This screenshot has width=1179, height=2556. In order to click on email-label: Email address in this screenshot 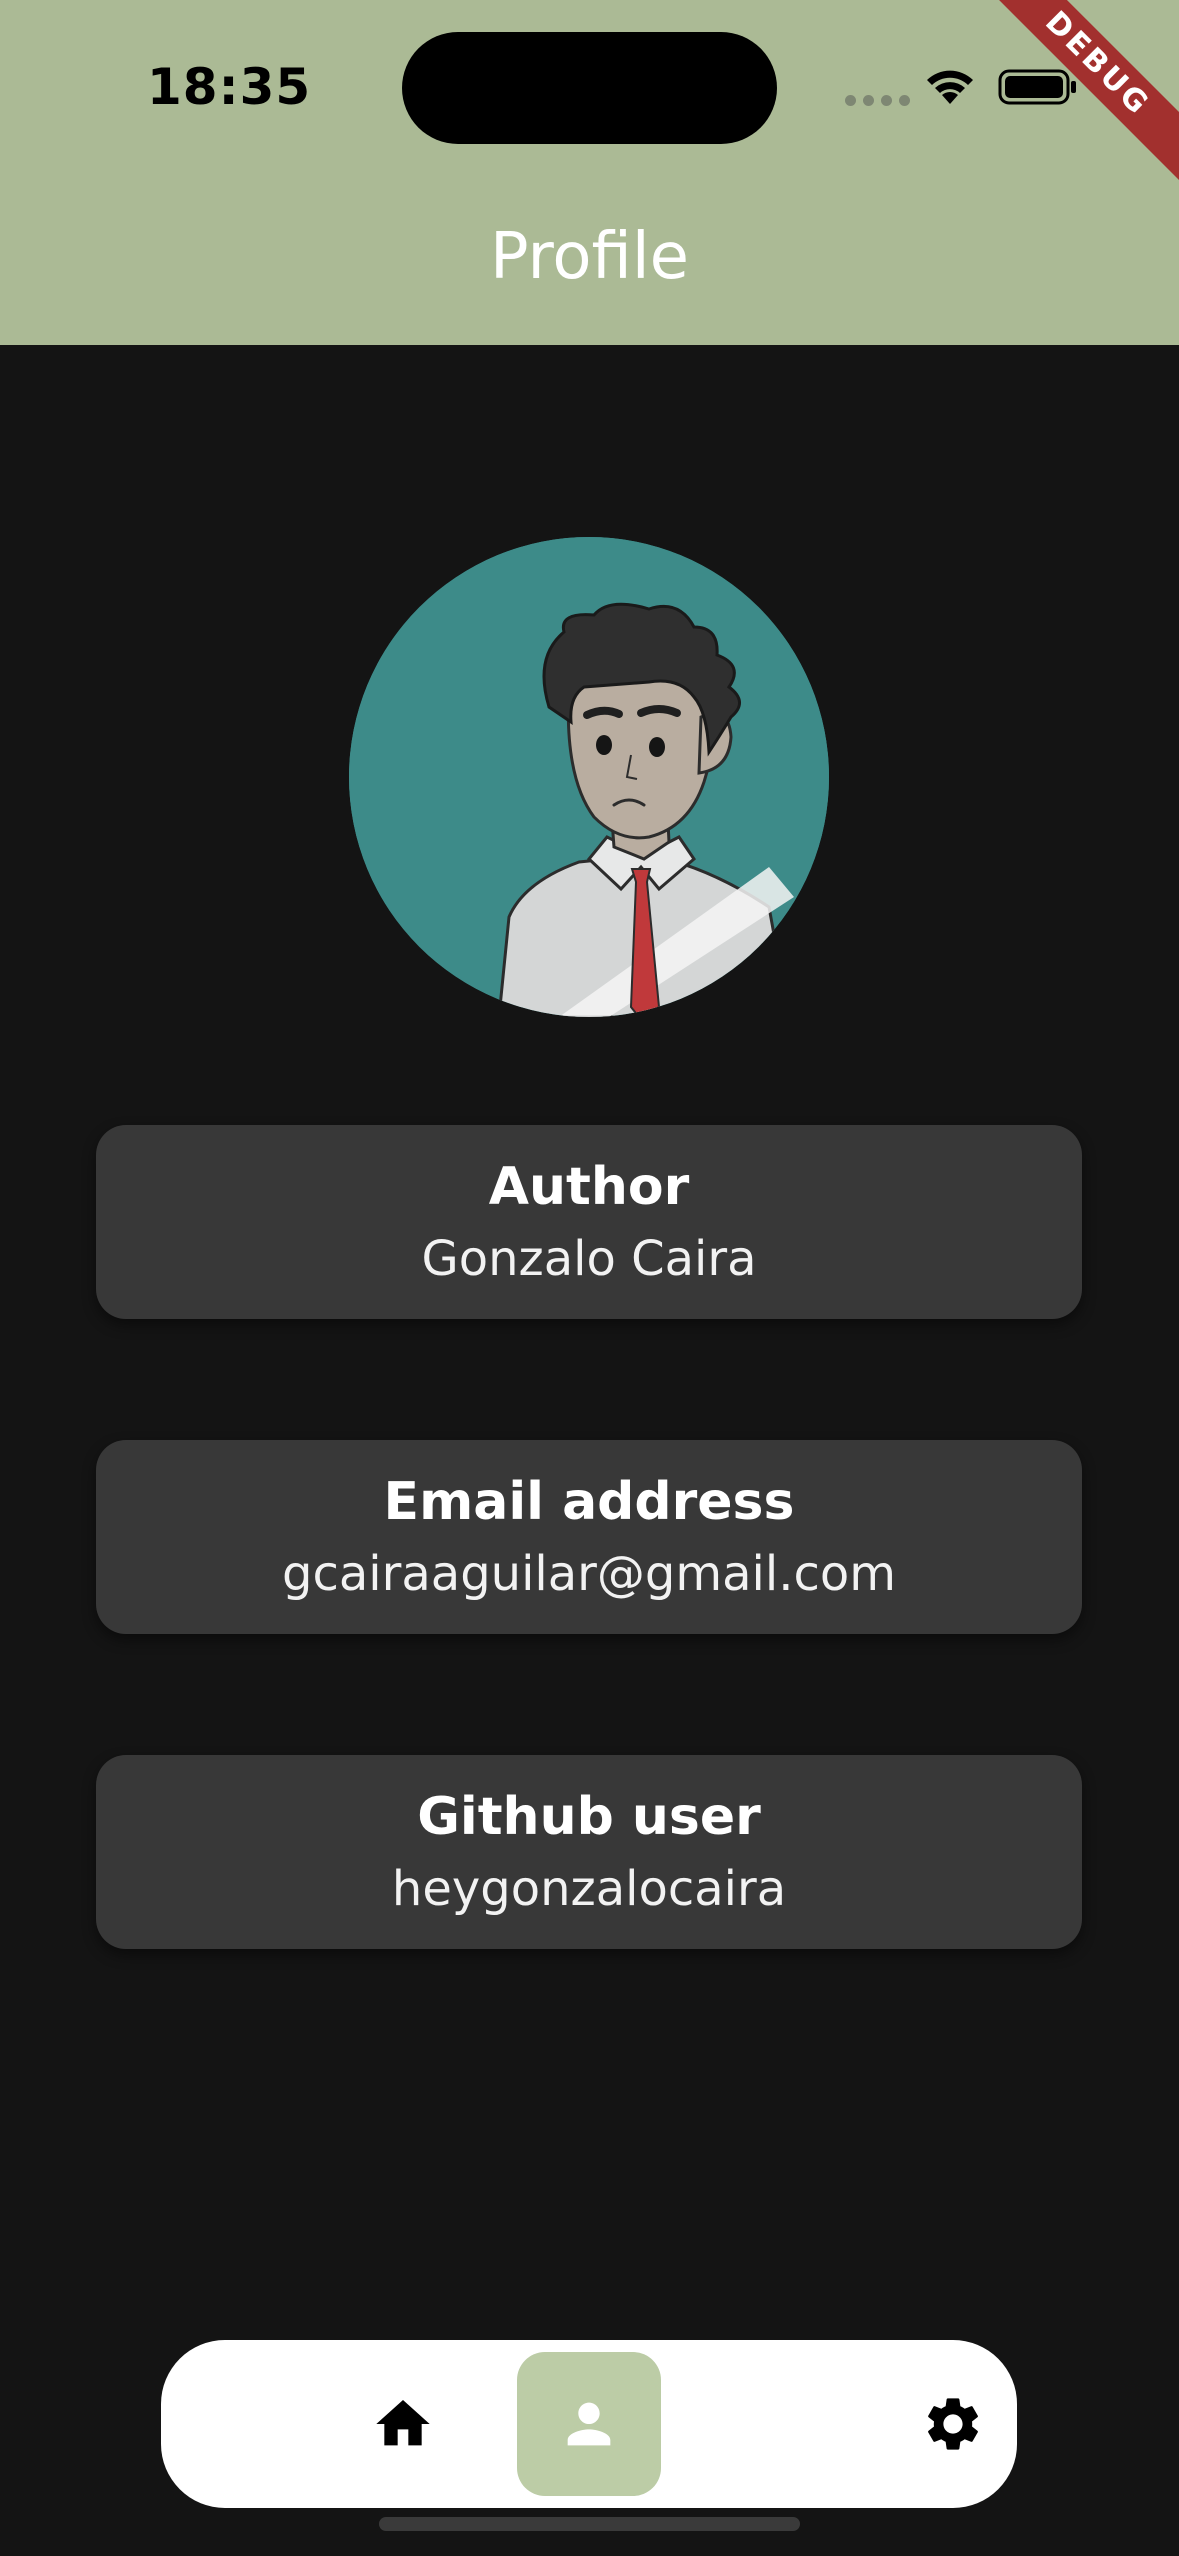, I will do `click(589, 1502)`.